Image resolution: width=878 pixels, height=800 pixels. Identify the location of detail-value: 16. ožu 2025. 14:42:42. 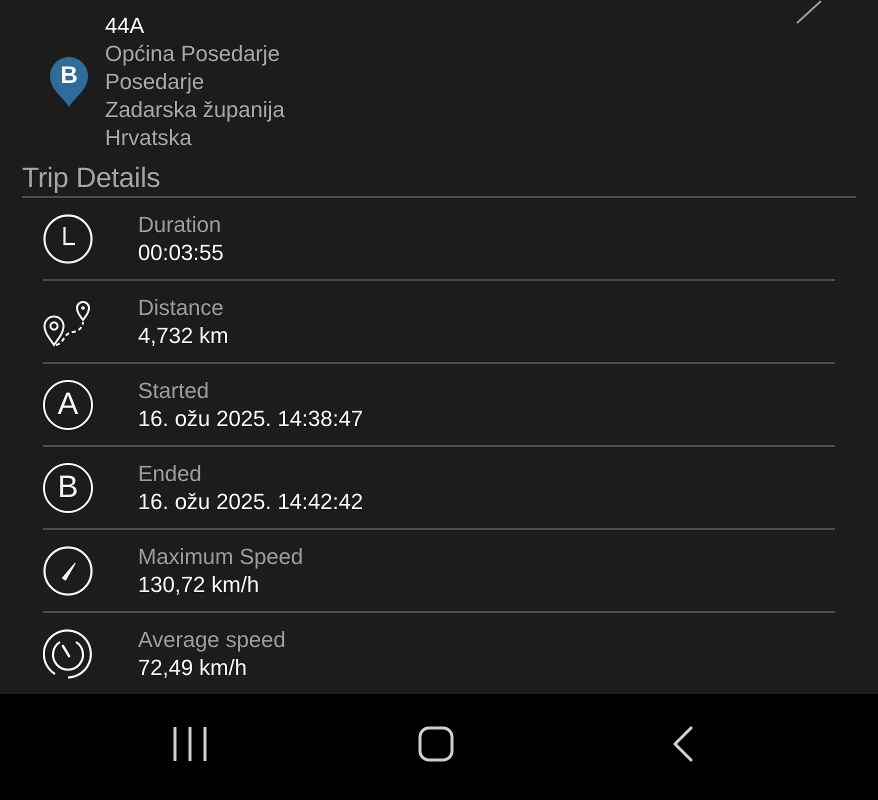
(251, 502).